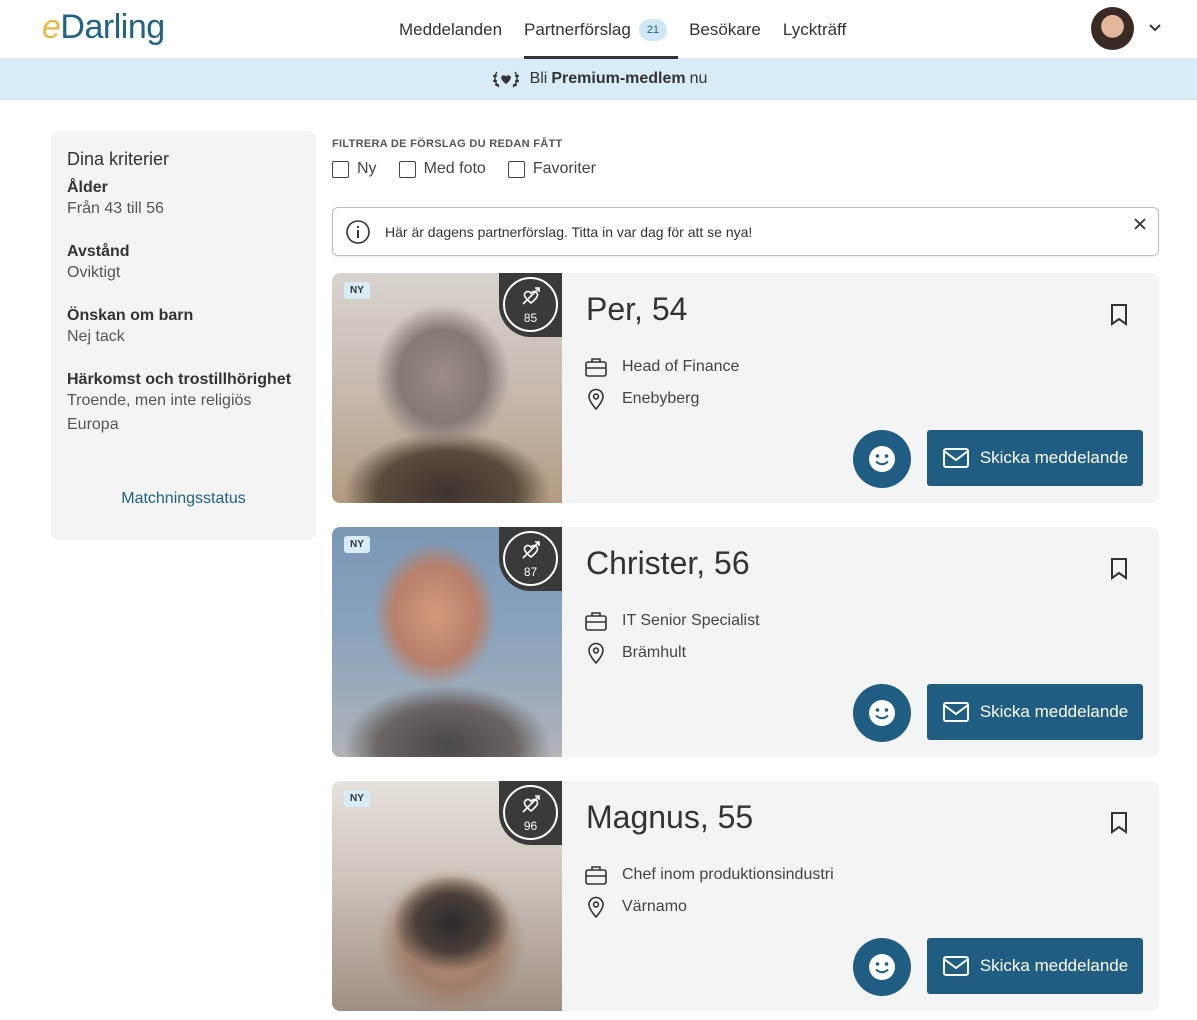 The image size is (1197, 1020). What do you see at coordinates (636, 309) in the screenshot?
I see `profile-name: Per, 54` at bounding box center [636, 309].